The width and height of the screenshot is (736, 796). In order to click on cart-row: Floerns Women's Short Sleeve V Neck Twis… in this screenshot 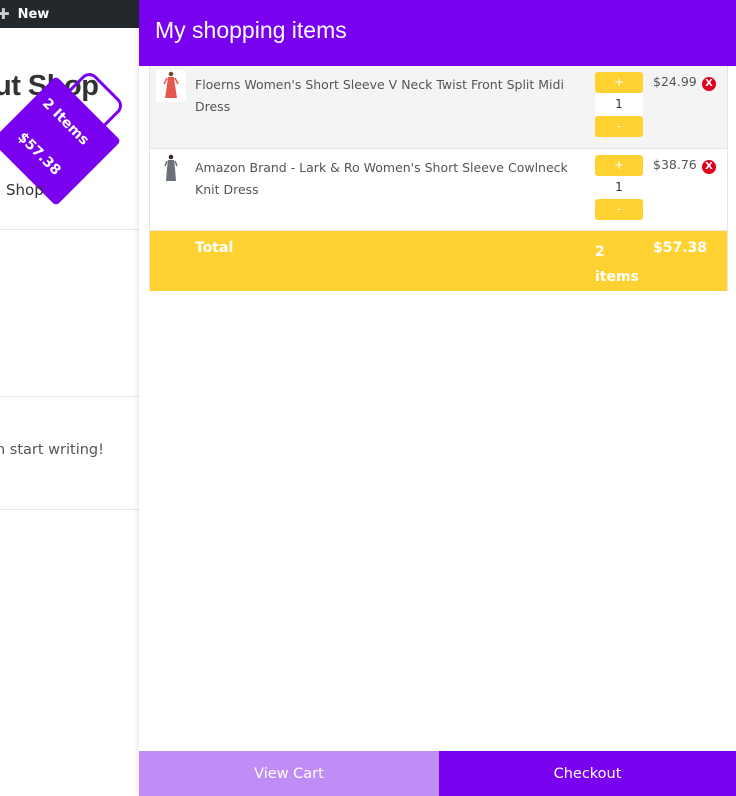, I will do `click(438, 107)`.